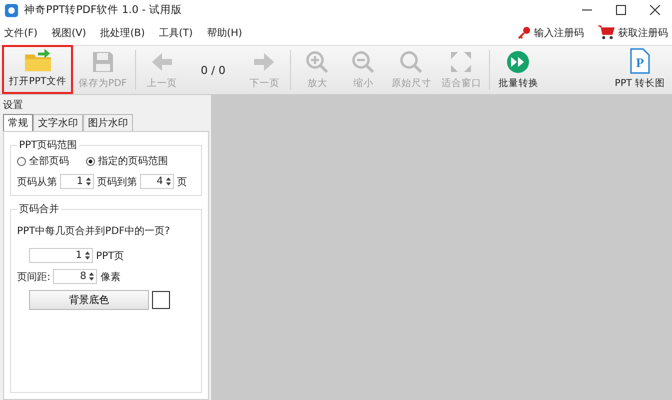  Describe the element at coordinates (640, 61) in the screenshot. I see `document-p-icon: P` at that location.